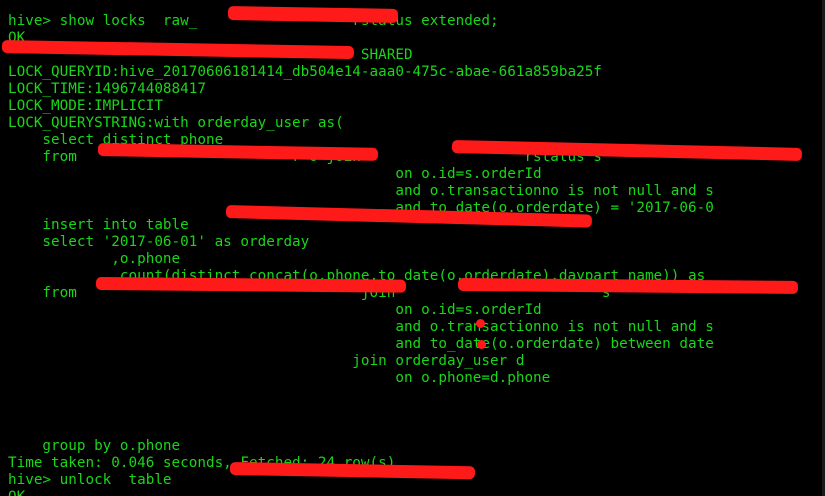  I want to click on terminal-line: LOCK_TIME:1496744088417, so click(107, 89).